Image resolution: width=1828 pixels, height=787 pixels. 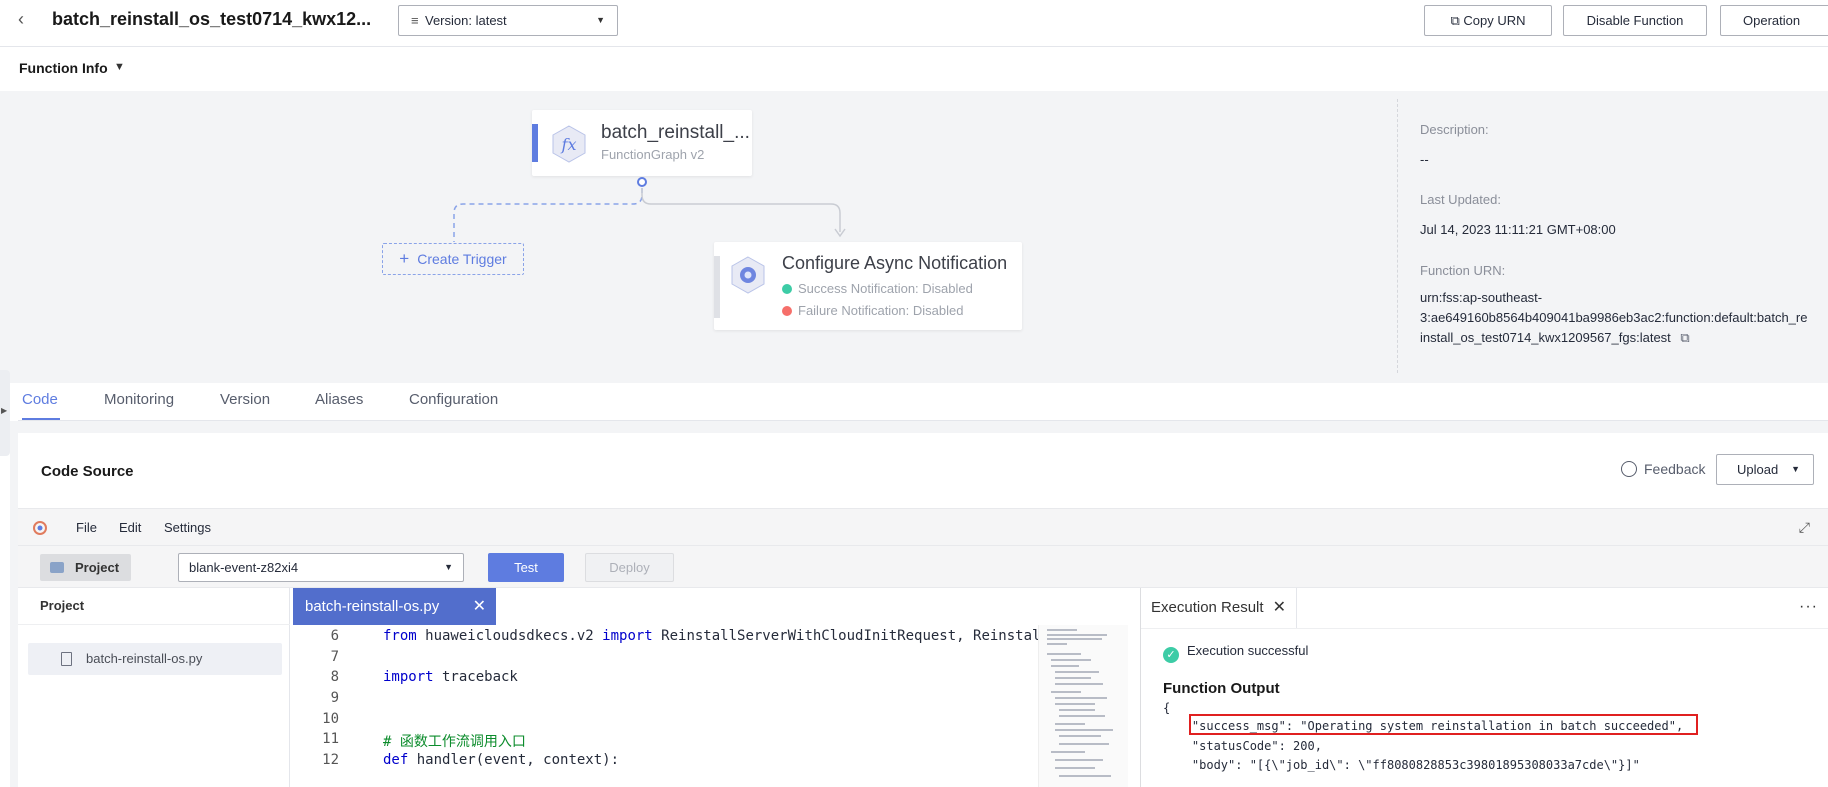 I want to click on ide-logo-icon, so click(x=40, y=528).